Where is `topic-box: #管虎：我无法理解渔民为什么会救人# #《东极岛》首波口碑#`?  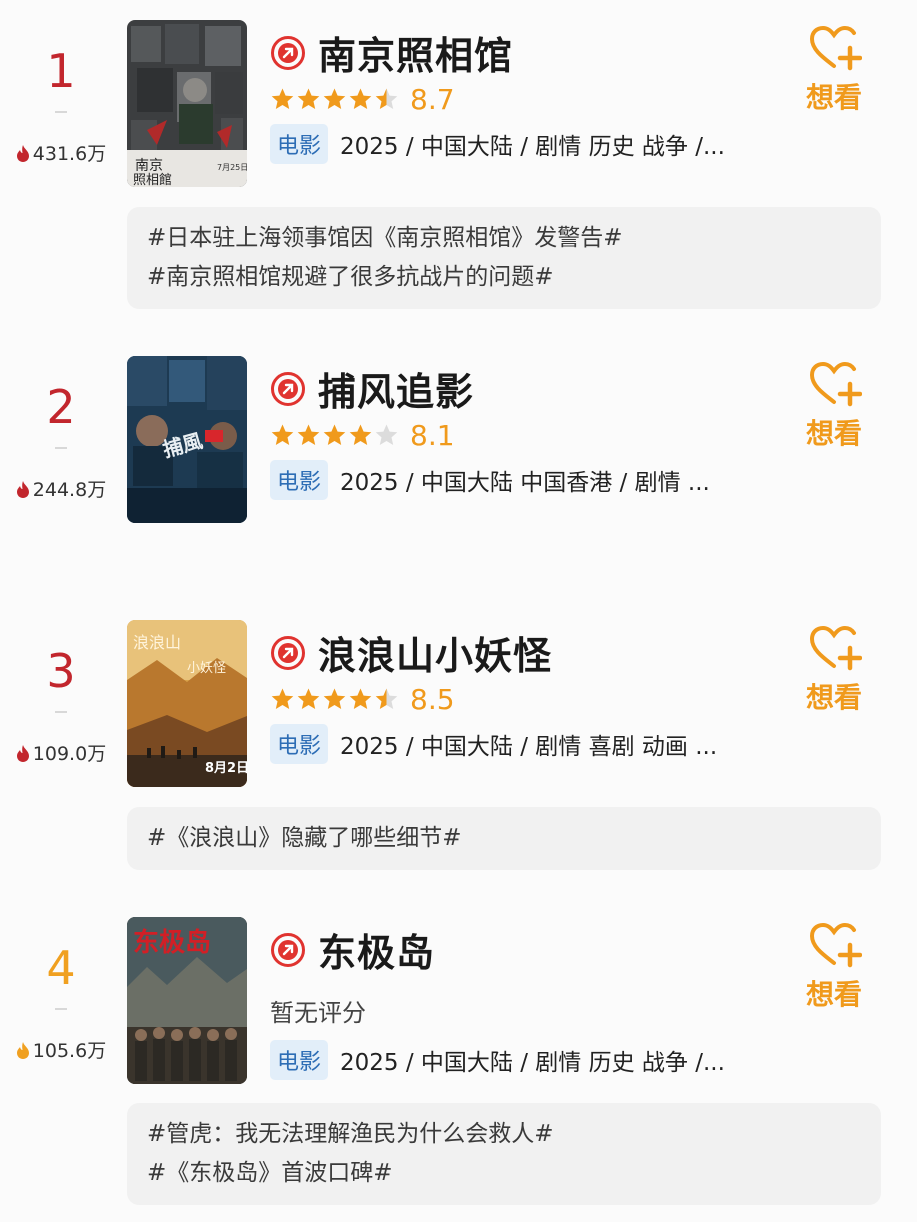
topic-box: #管虎：我无法理解渔民为什么会救人# #《东极岛》首波口碑# is located at coordinates (504, 1154).